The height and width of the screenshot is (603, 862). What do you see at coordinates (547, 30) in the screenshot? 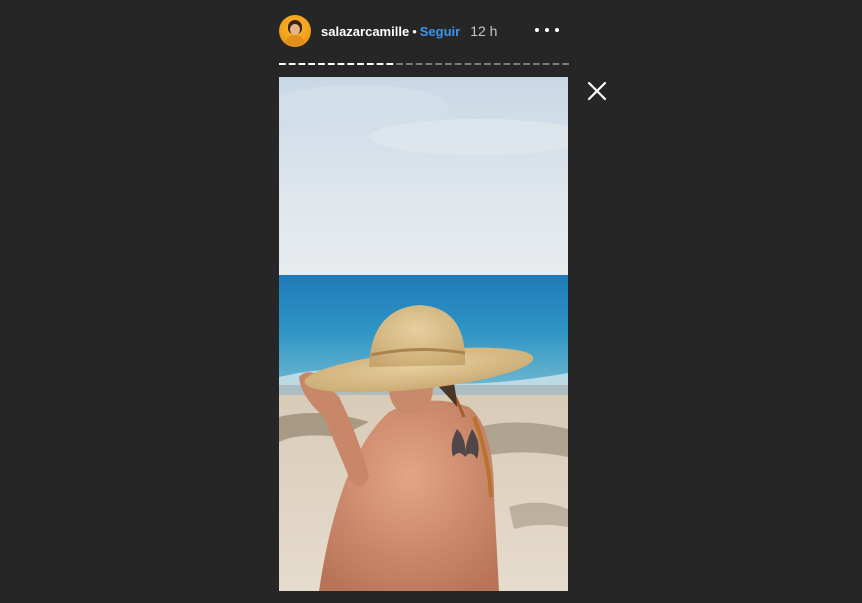
I see `more-options-icon` at bounding box center [547, 30].